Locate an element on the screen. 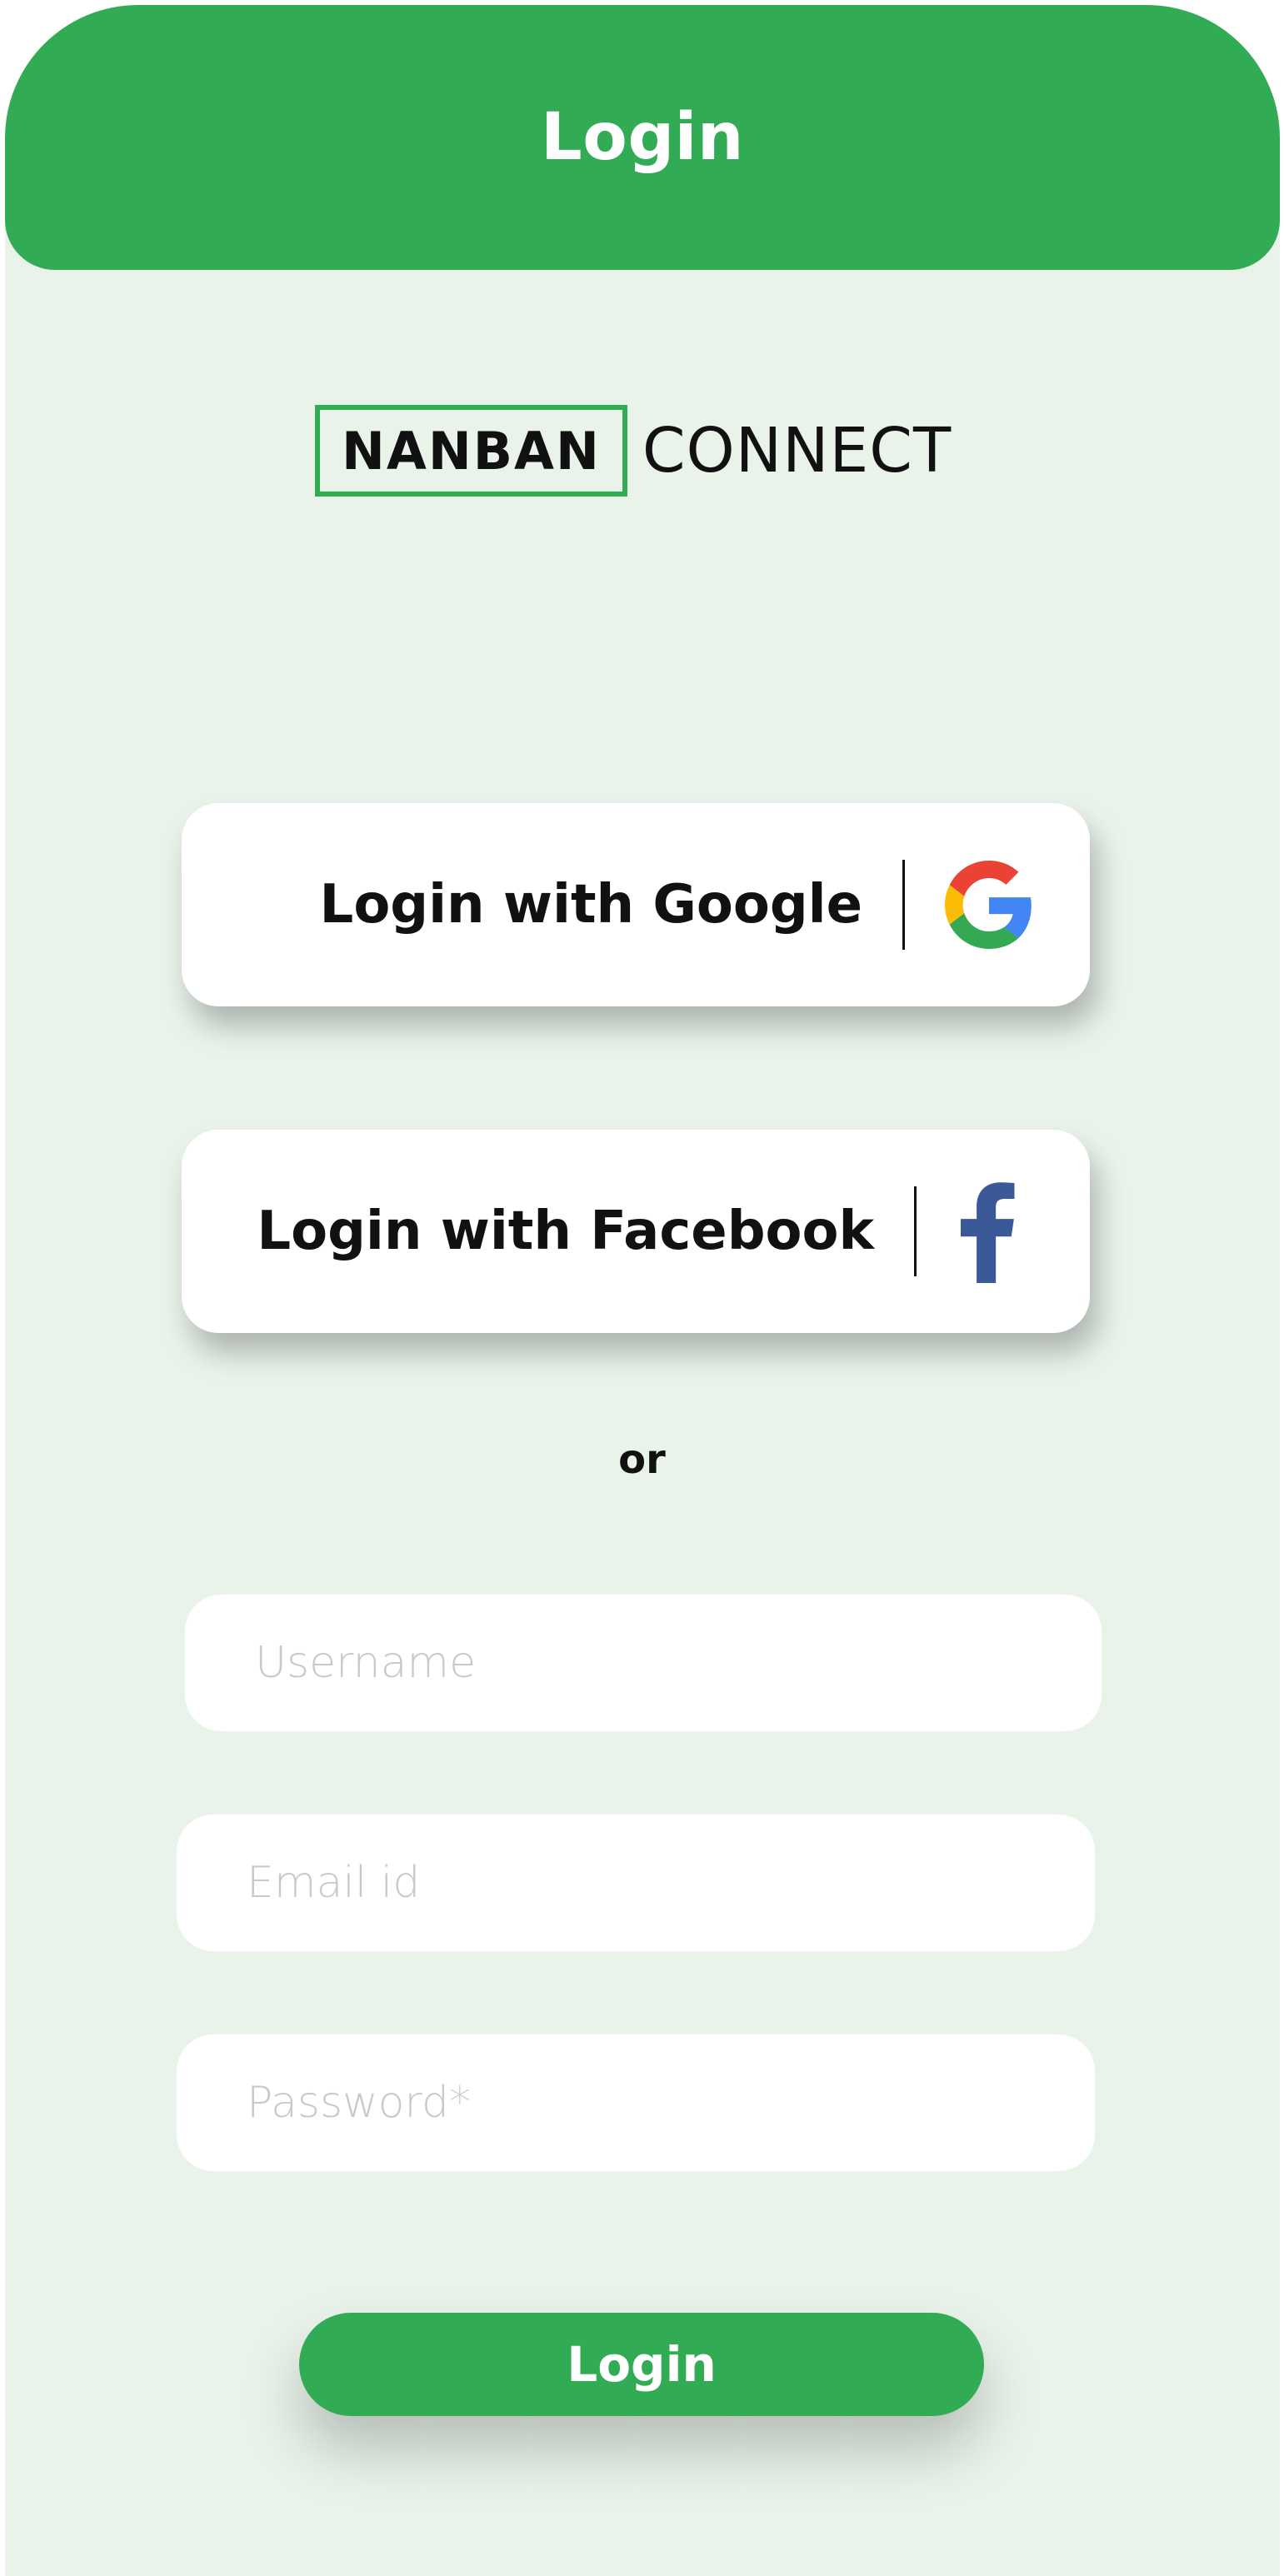  email-input is located at coordinates (636, 1883).